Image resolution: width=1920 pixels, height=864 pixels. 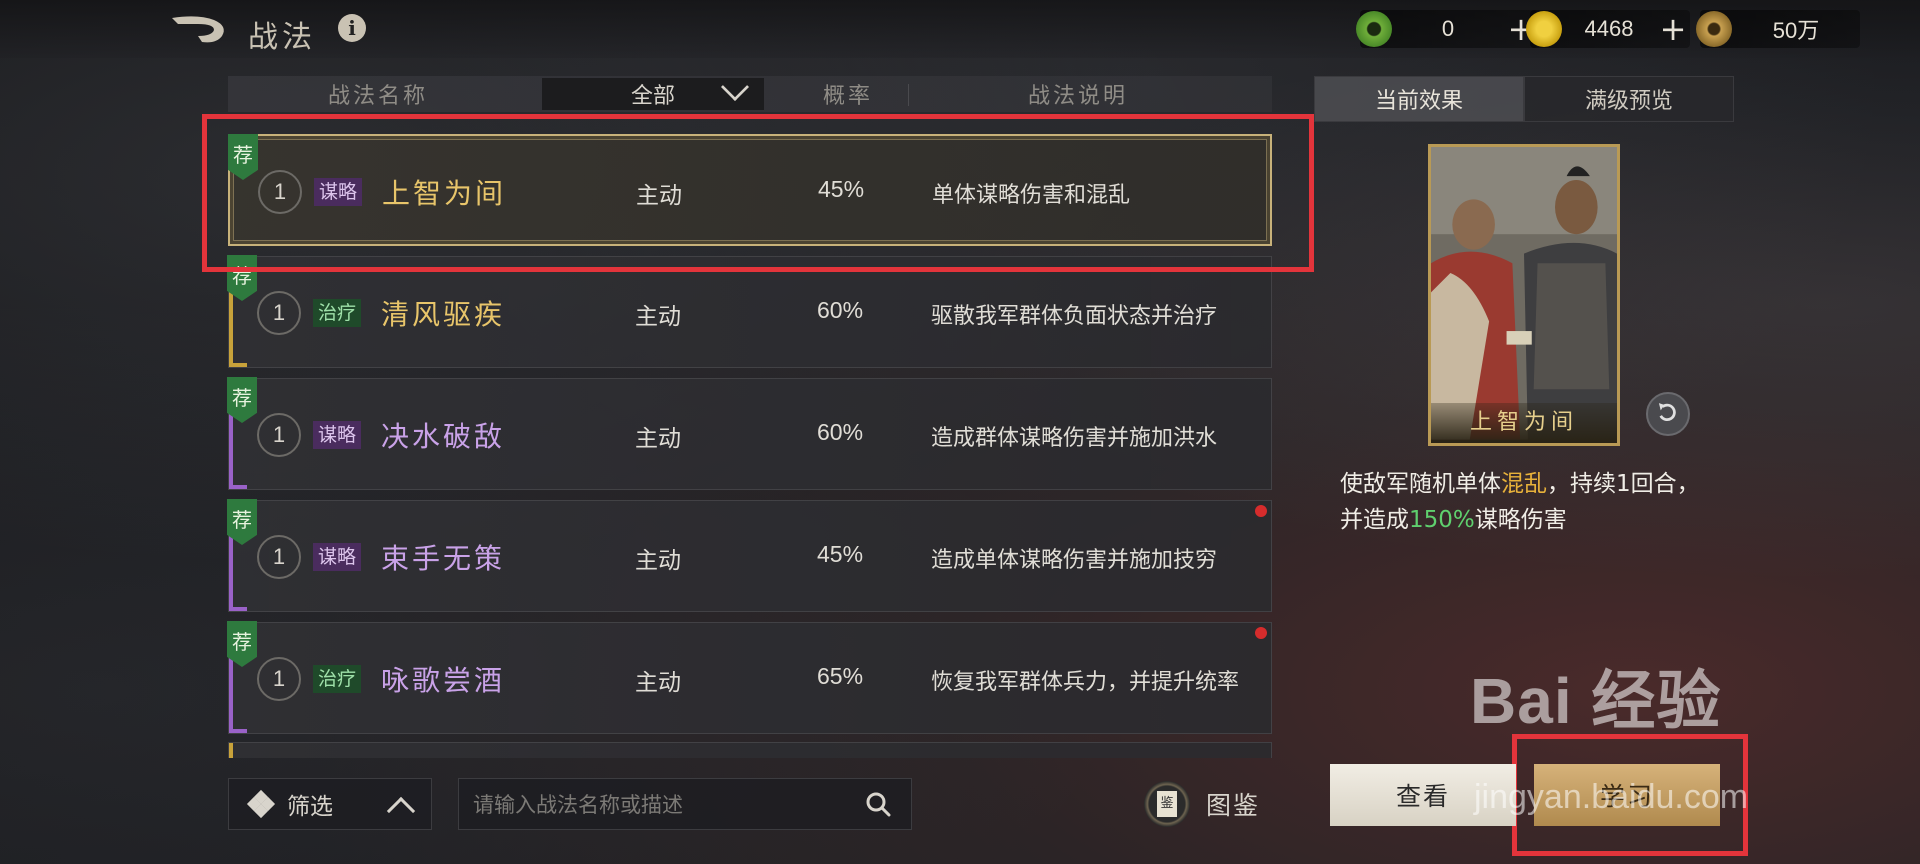 I want to click on search-input, so click(x=663, y=805).